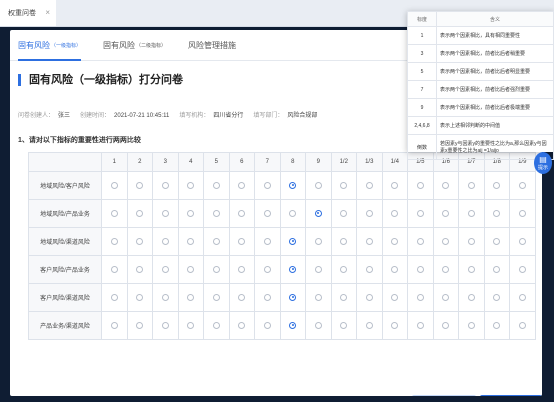 The image size is (554, 402). What do you see at coordinates (47, 12) in the screenshot?
I see `close-icon: ×` at bounding box center [47, 12].